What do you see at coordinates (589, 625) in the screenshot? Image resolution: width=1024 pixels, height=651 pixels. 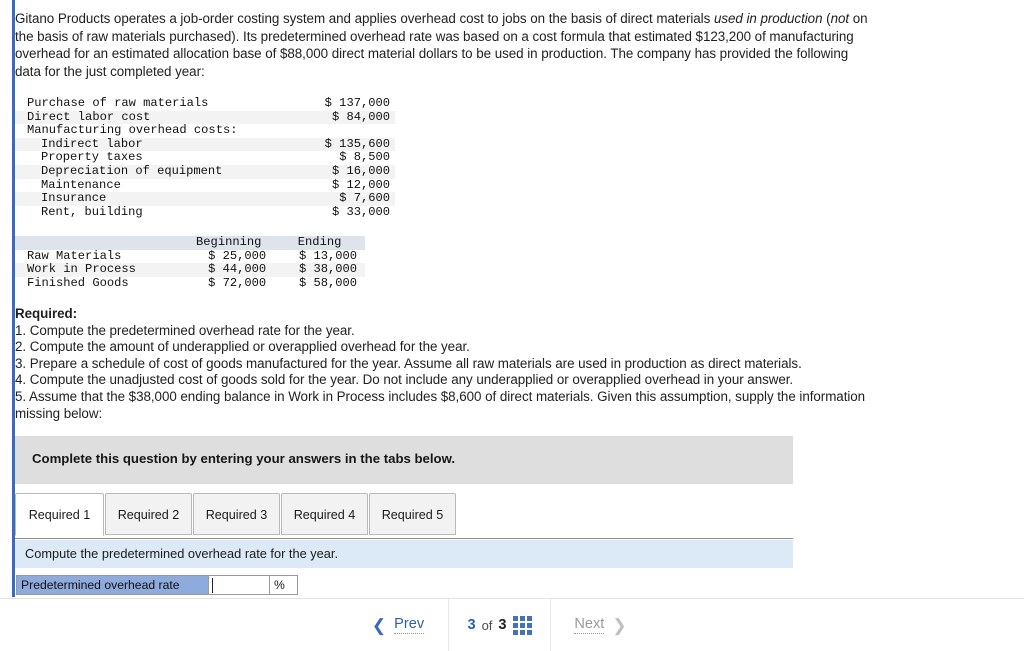 I see `next-label: Next` at bounding box center [589, 625].